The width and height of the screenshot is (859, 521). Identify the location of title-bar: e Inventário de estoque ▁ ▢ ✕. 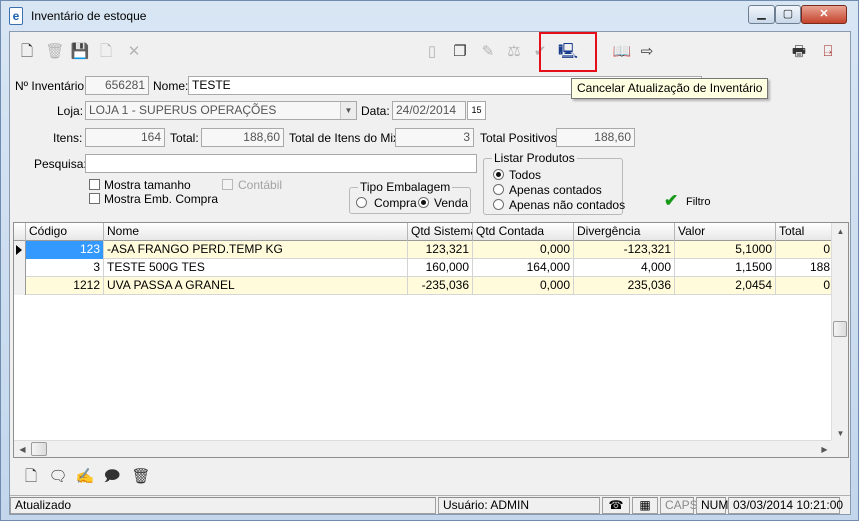
(429, 16).